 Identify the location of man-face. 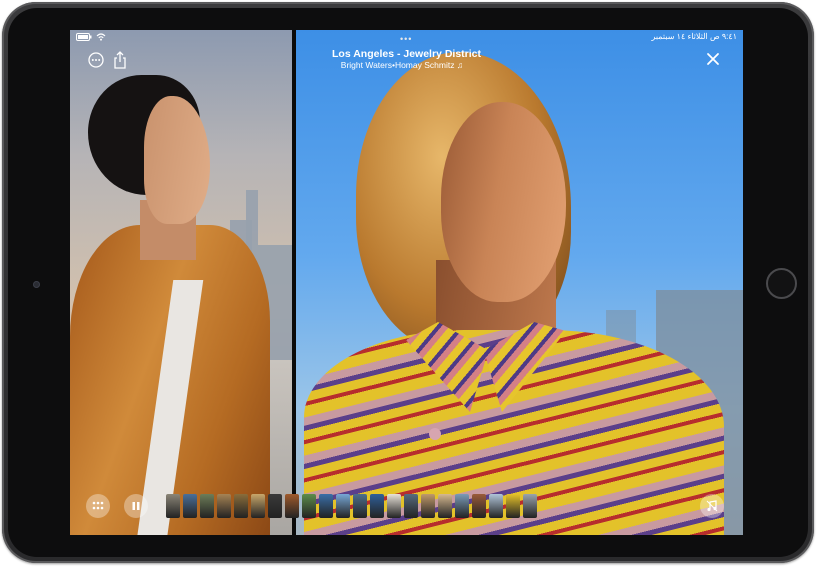
(177, 160).